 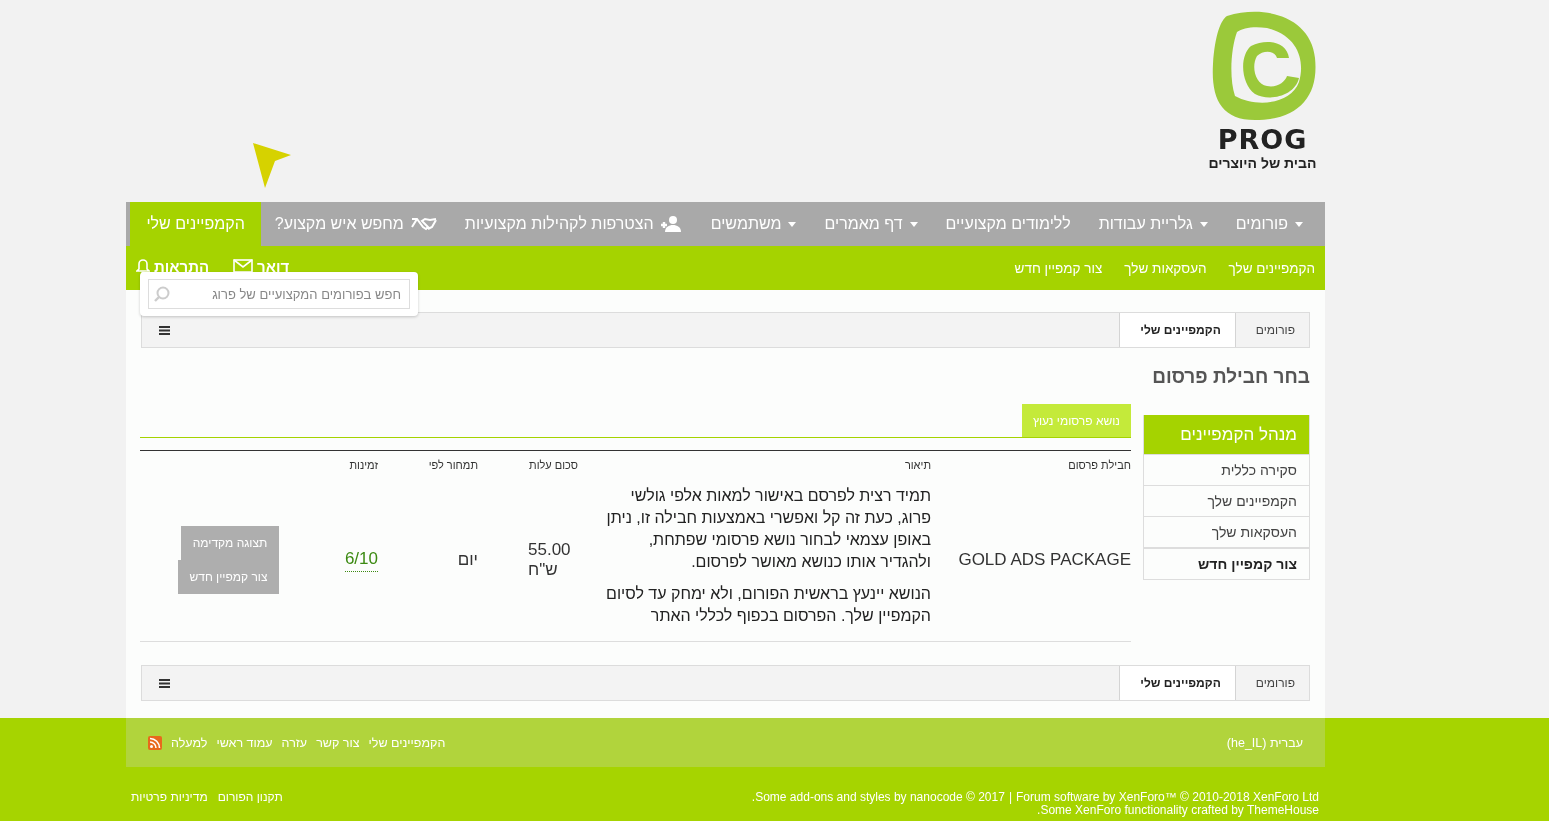 I want to click on nav-tab-label: הקמפיינים שלי, so click(x=195, y=224).